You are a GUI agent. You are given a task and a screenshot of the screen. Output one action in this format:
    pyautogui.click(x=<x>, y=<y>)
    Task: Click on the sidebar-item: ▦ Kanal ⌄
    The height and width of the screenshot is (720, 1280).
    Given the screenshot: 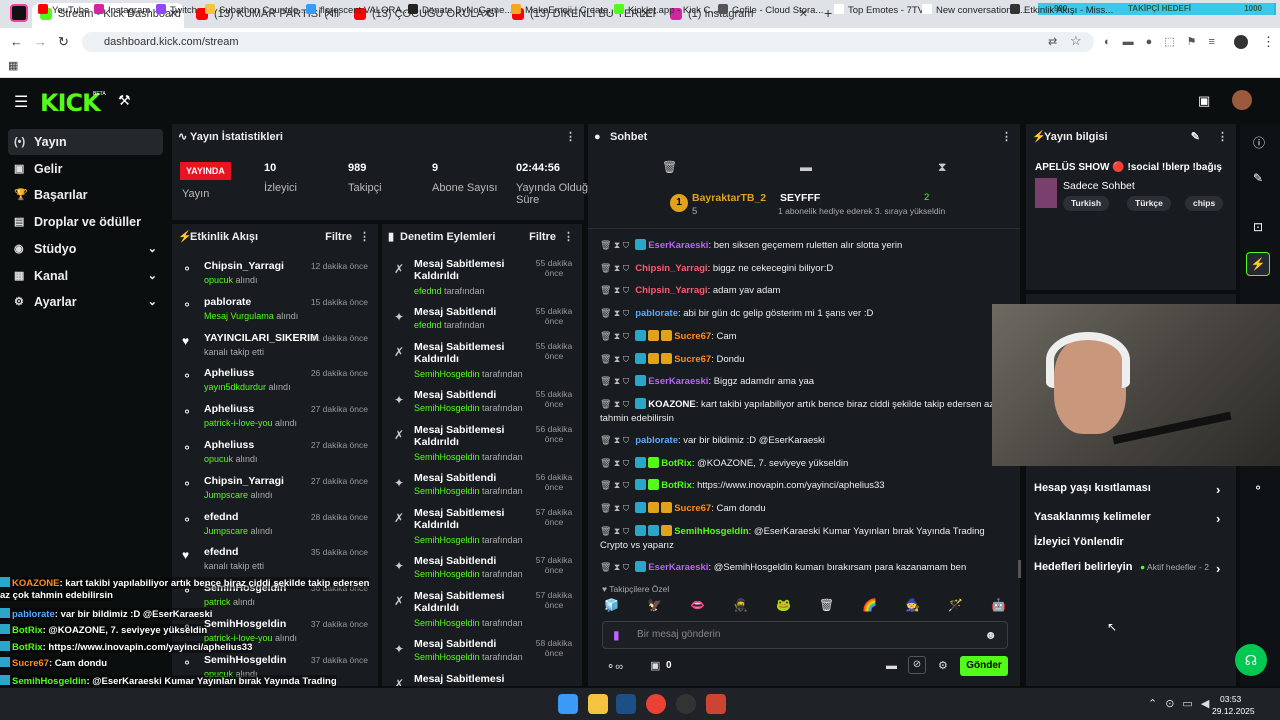 What is the action you would take?
    pyautogui.click(x=85, y=276)
    